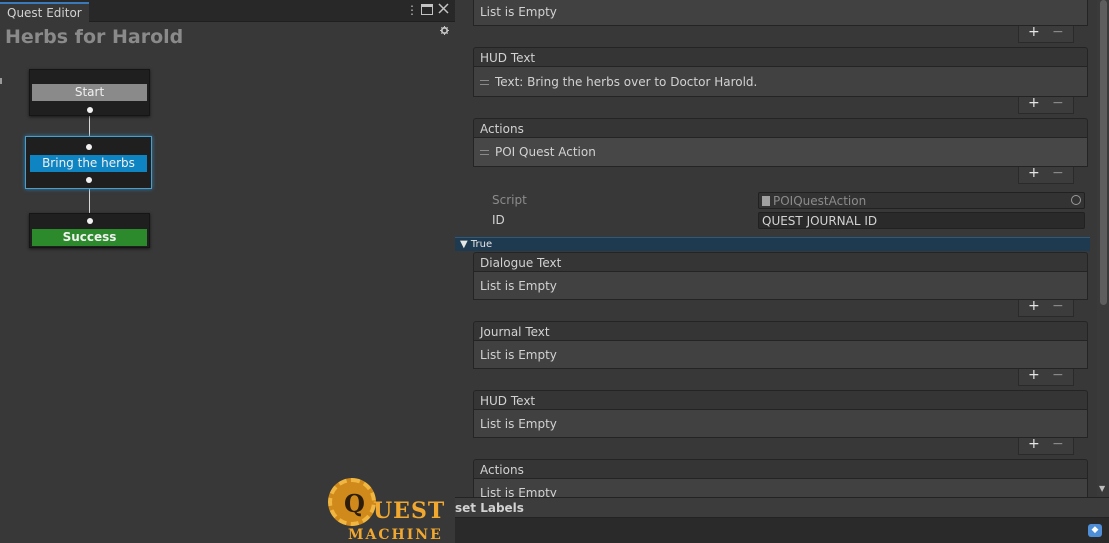 The width and height of the screenshot is (1109, 543). What do you see at coordinates (1046, 376) in the screenshot?
I see `list-controls-journal-text: + −` at bounding box center [1046, 376].